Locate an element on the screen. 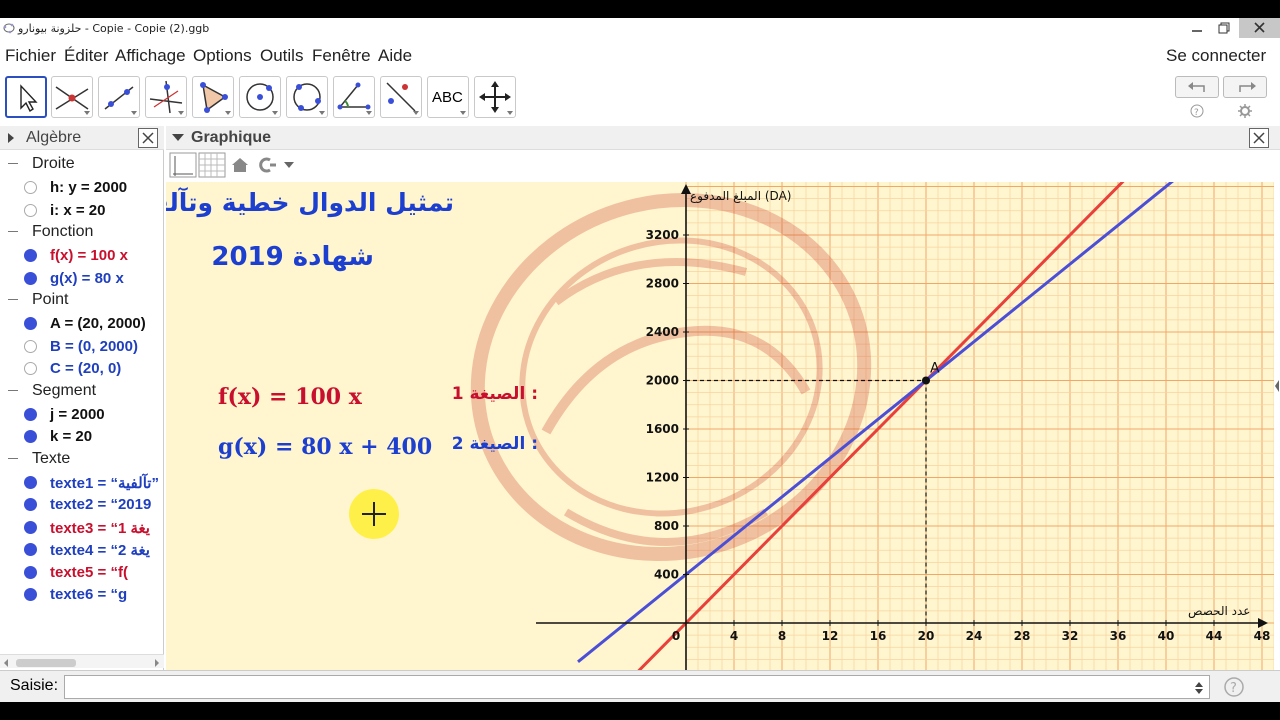 This screenshot has height=720, width=1280. circle-tool-button is located at coordinates (260, 97).